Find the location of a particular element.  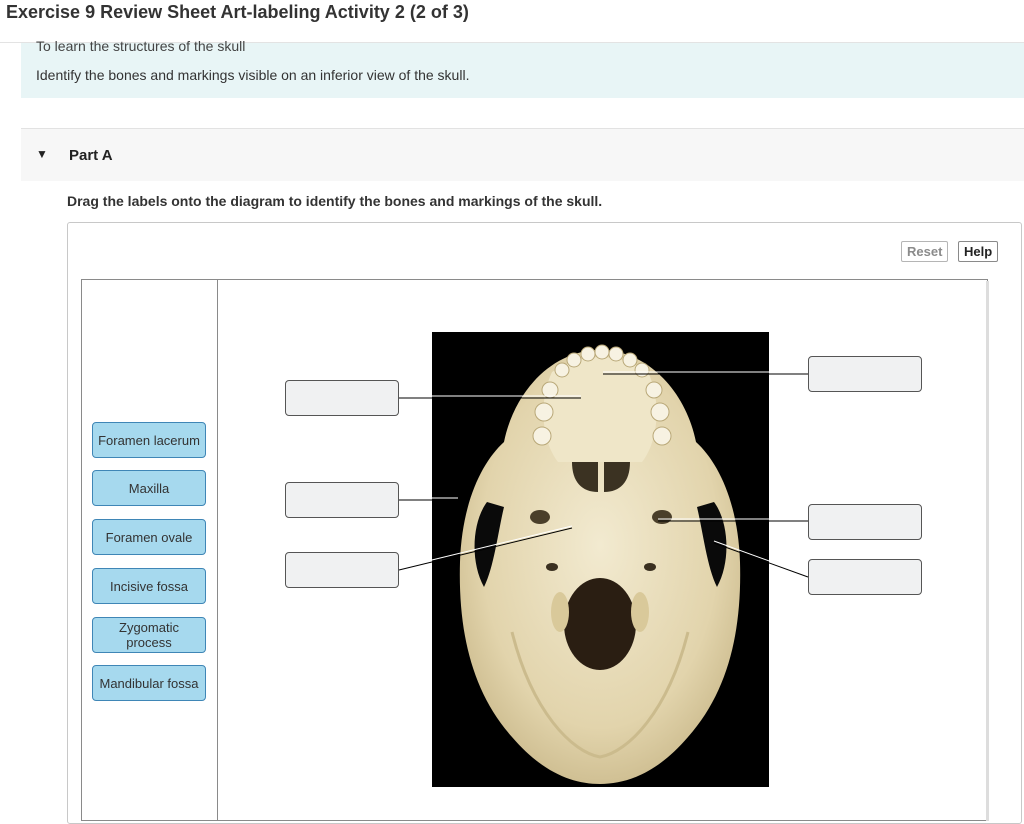

part-label: Part A is located at coordinates (91, 155).